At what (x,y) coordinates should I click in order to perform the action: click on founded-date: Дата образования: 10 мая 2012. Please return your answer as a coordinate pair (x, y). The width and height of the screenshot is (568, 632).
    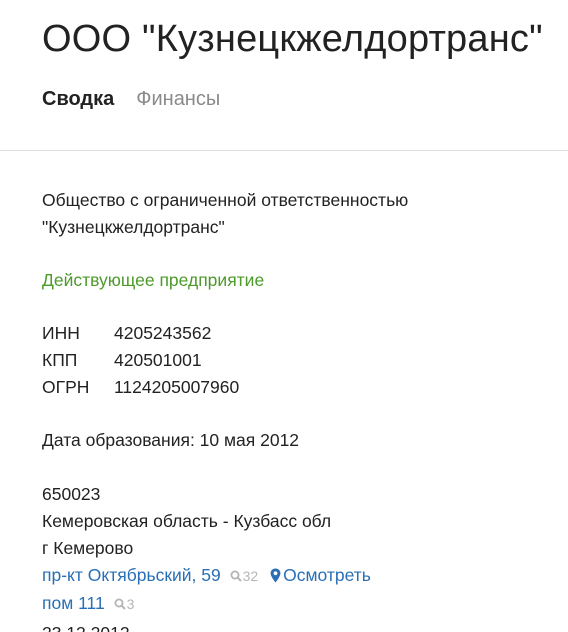
    Looking at the image, I should click on (171, 440).